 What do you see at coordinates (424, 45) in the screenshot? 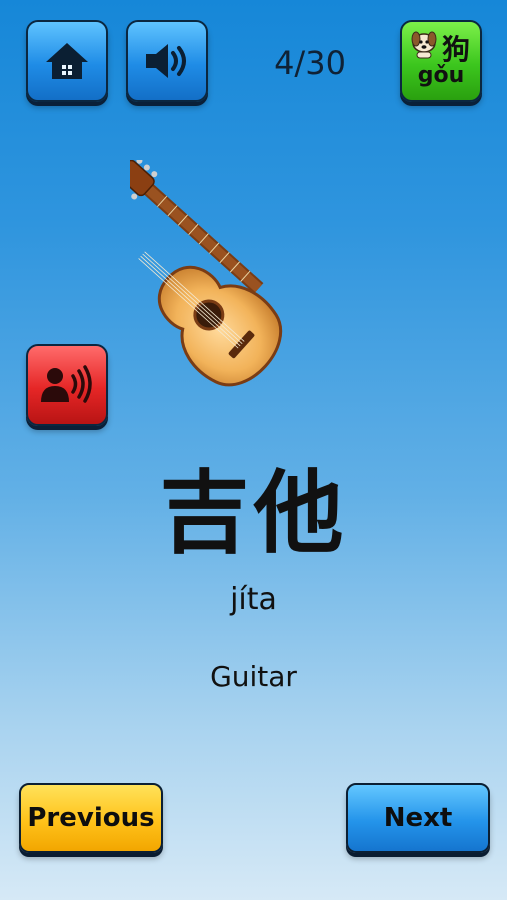
I see `dog-icon` at bounding box center [424, 45].